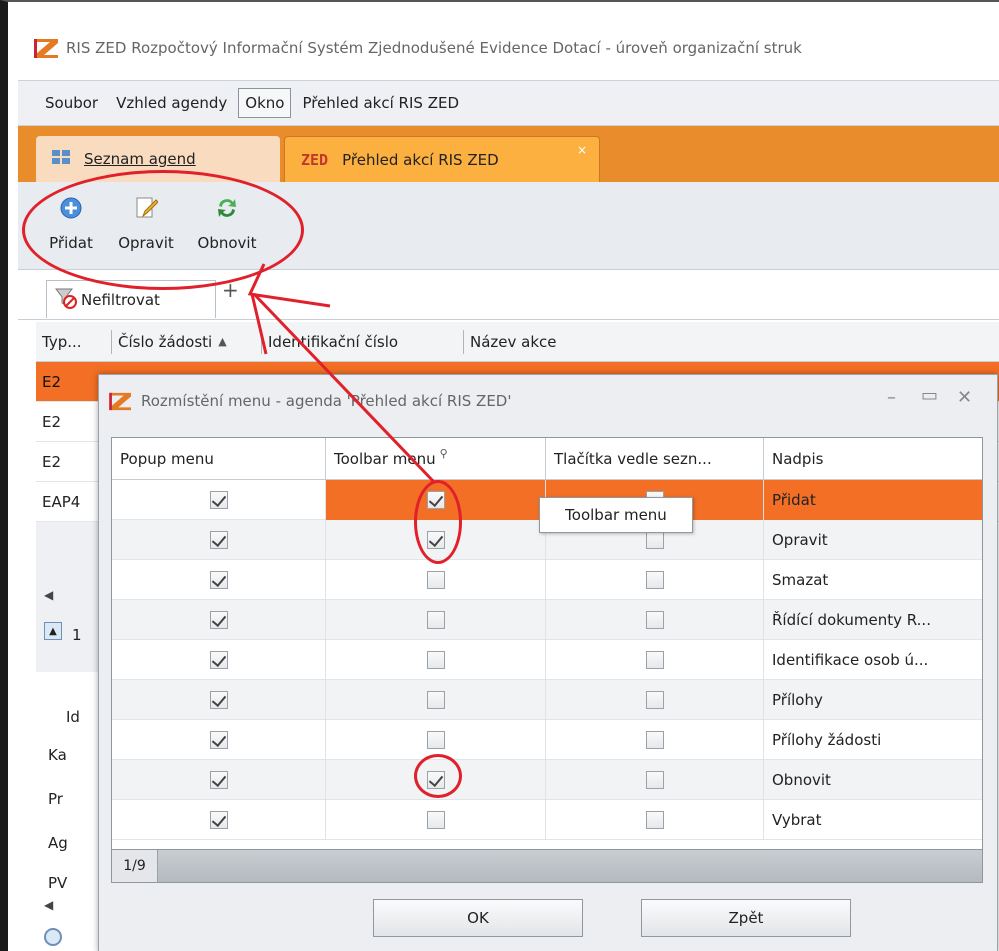 The height and width of the screenshot is (951, 999). I want to click on table-row: Přílohy, so click(547, 700).